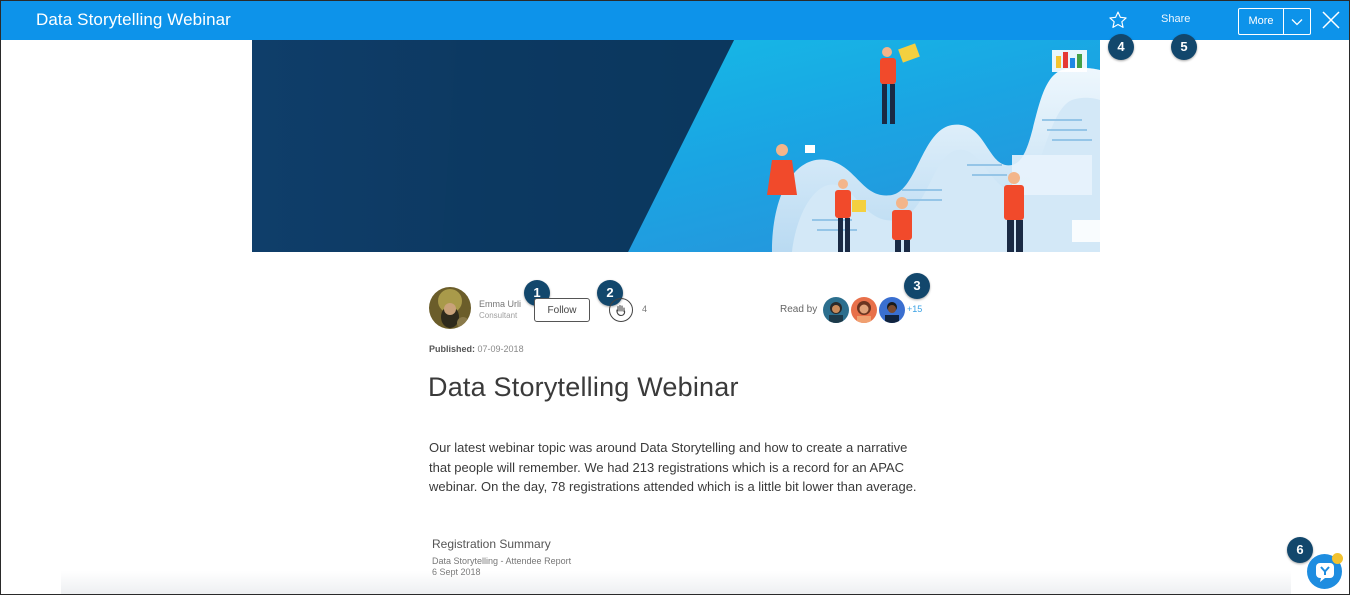  What do you see at coordinates (1300, 550) in the screenshot?
I see `callout-badge-6: 6` at bounding box center [1300, 550].